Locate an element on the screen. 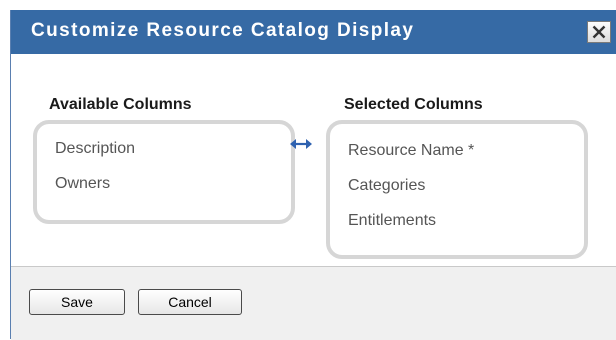 Image resolution: width=616 pixels, height=340 pixels. close-button is located at coordinates (599, 32).